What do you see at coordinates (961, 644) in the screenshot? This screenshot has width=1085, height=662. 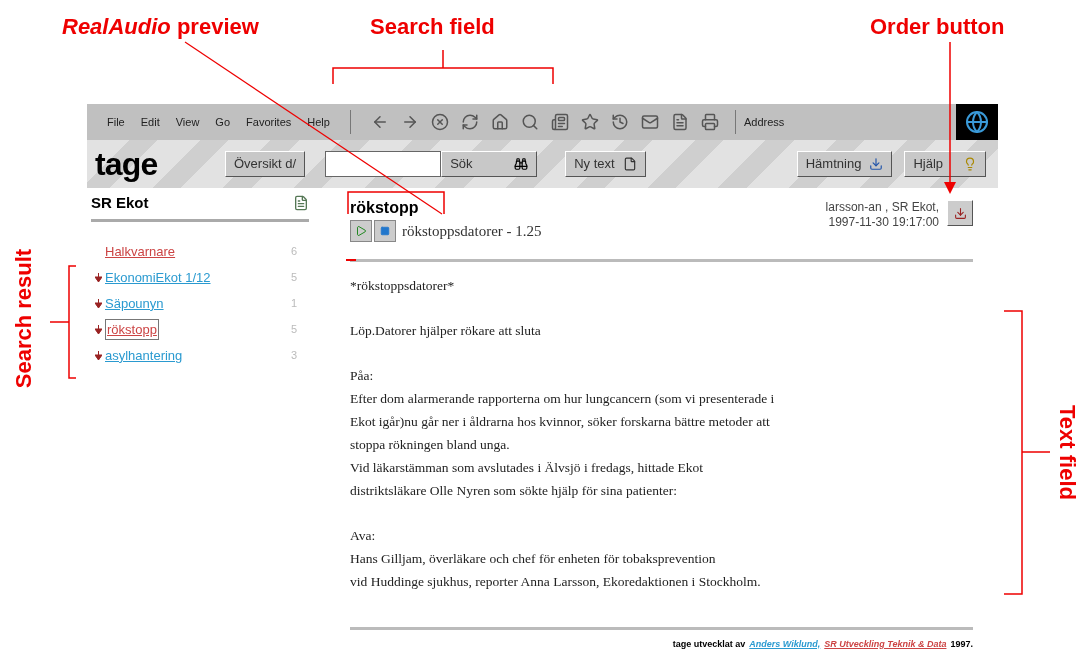 I see `footer-text: 1997.` at bounding box center [961, 644].